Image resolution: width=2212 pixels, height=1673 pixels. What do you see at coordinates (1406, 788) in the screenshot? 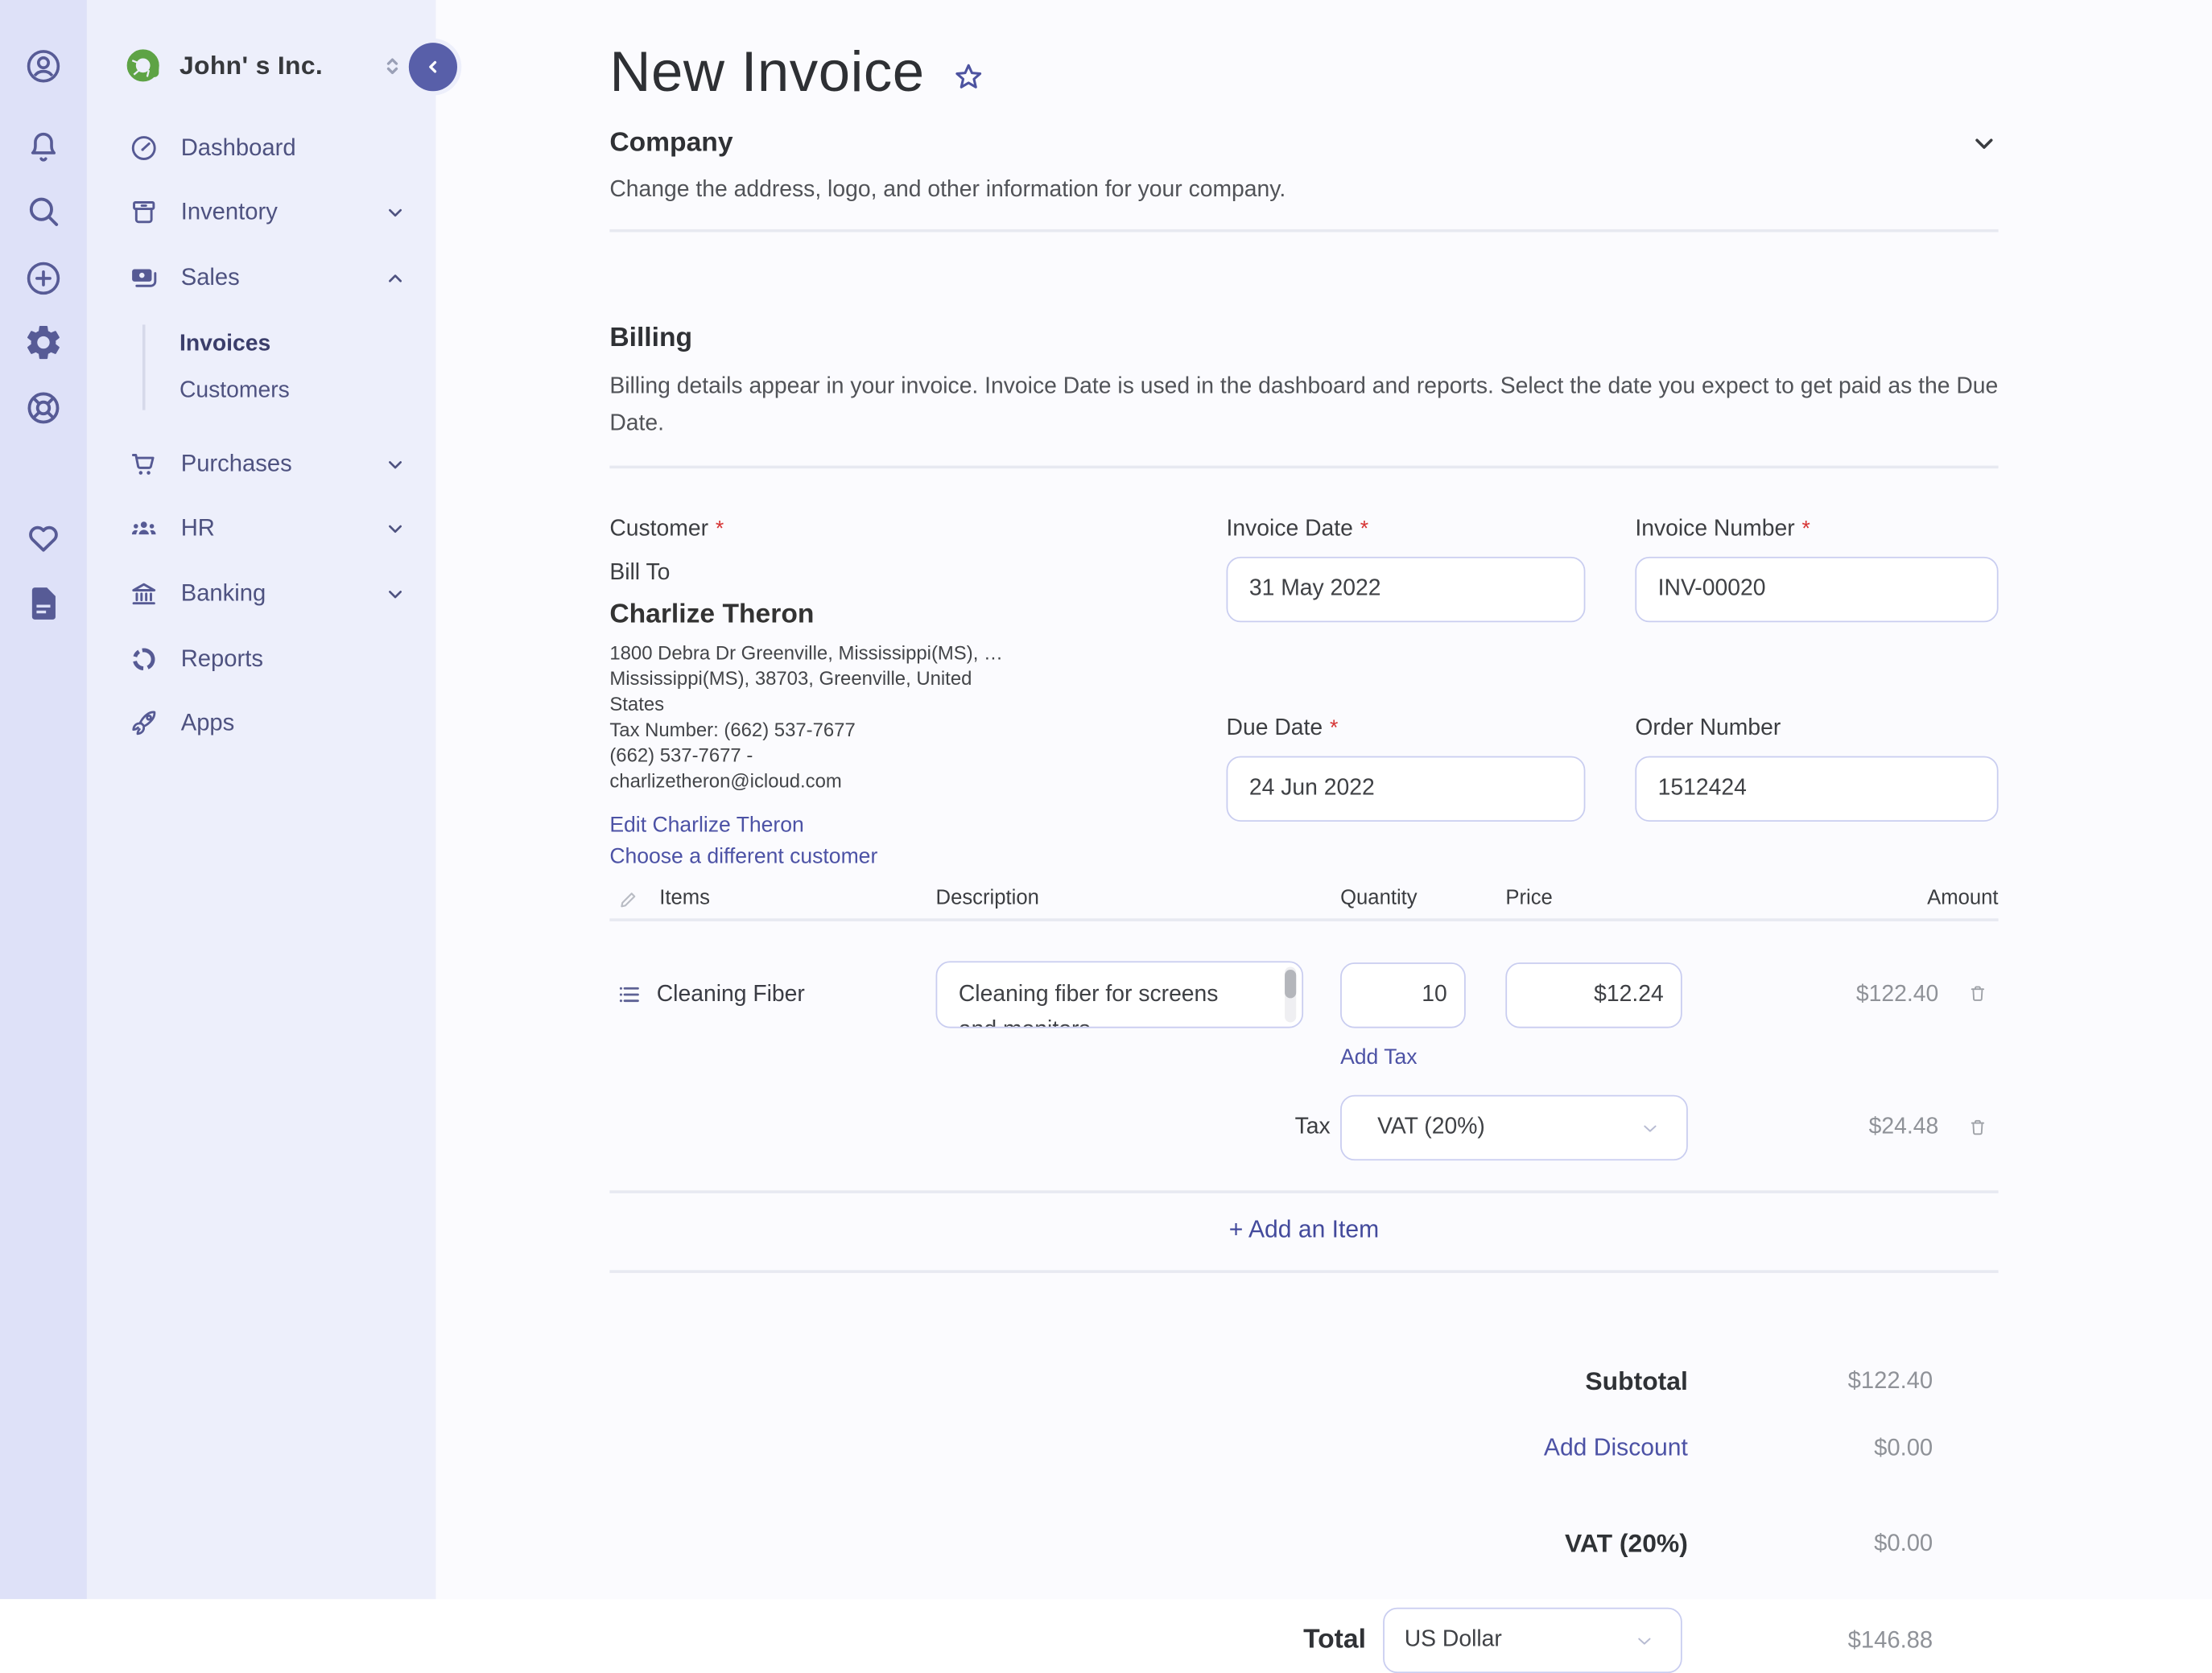
I see `due-date-input: 24 Jun 2022` at bounding box center [1406, 788].